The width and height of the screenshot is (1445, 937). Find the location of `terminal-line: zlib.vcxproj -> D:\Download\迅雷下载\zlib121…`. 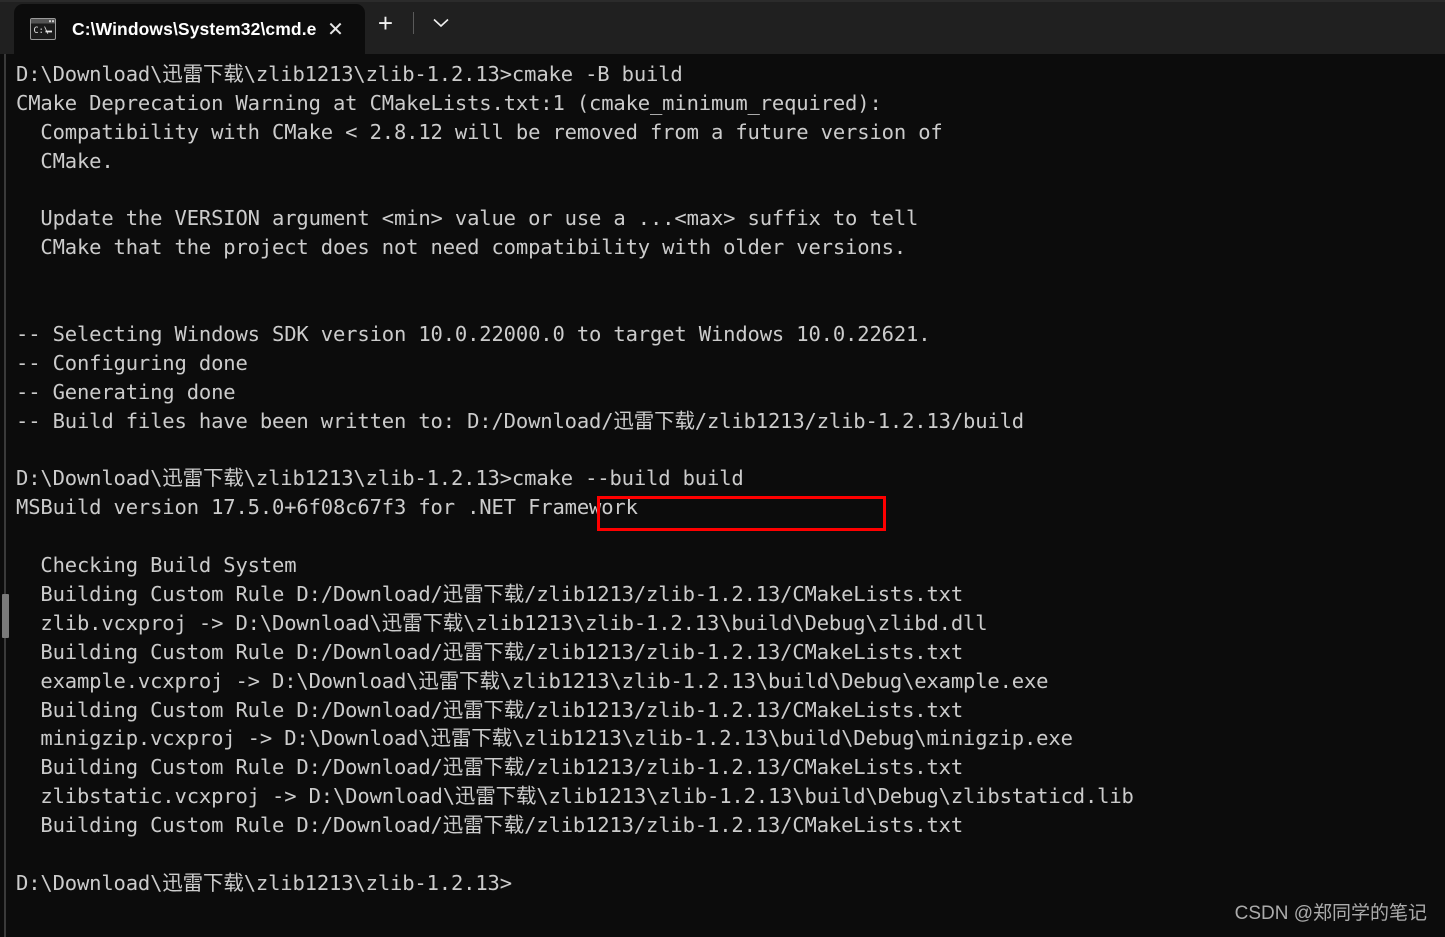

terminal-line: zlib.vcxproj -> D:\Download\迅雷下载\zlib121… is located at coordinates (502, 622).